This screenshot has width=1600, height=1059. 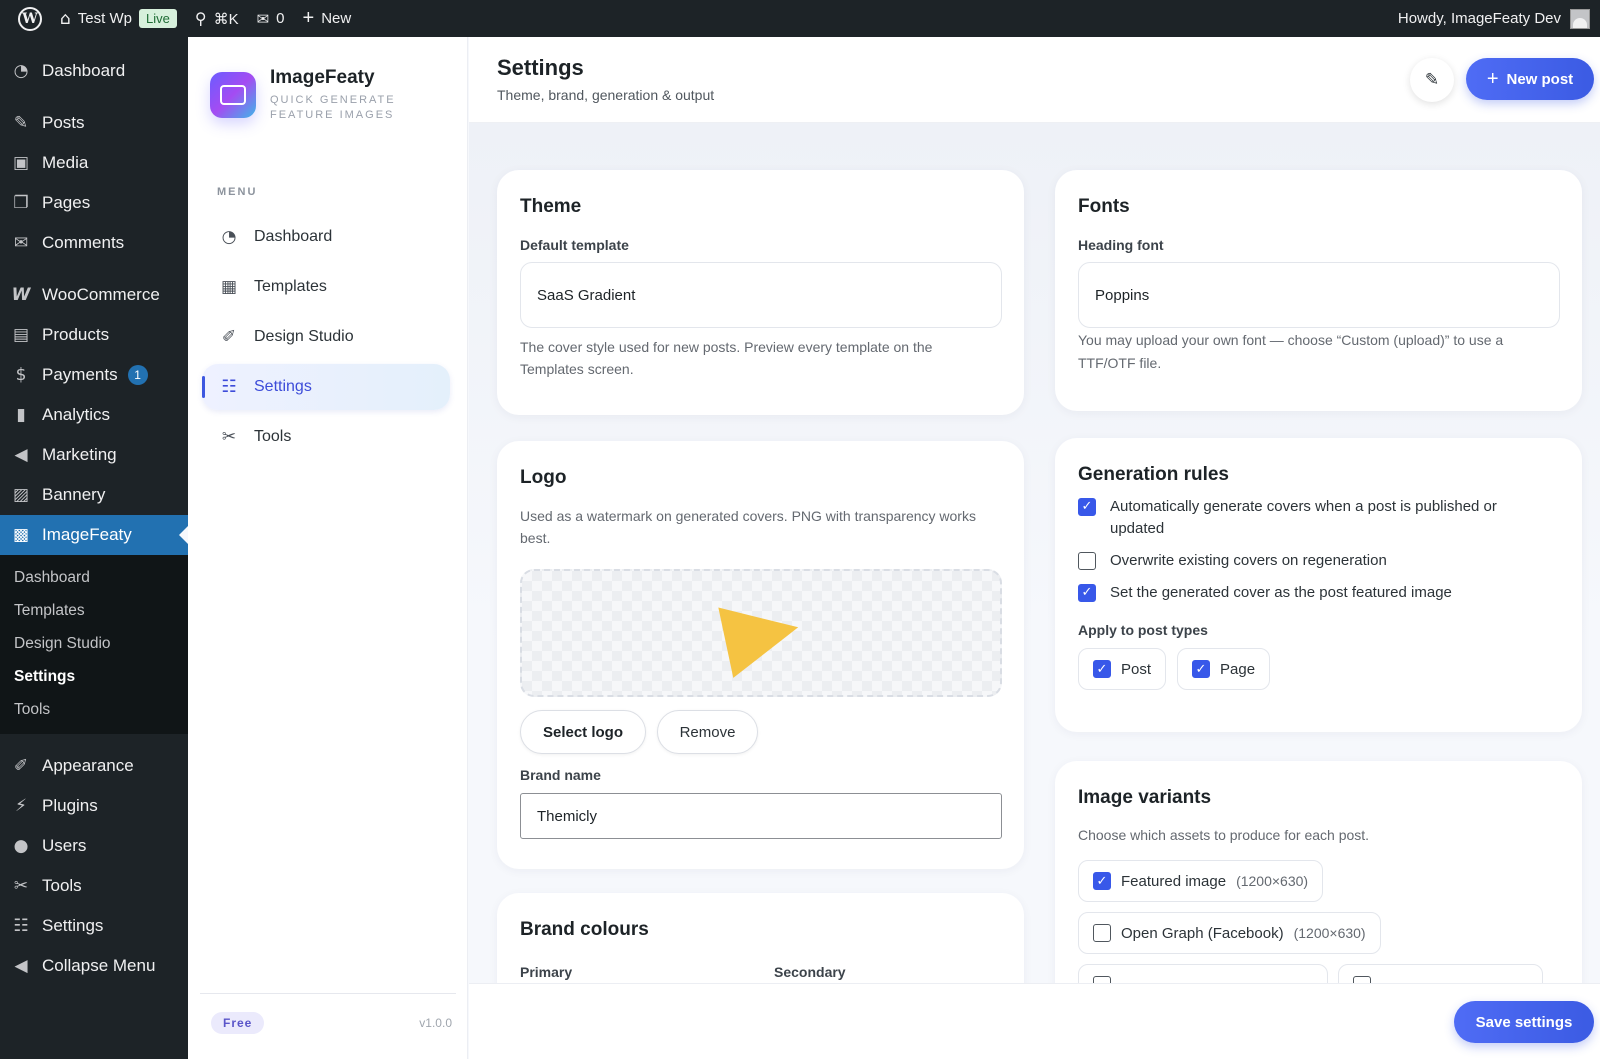 I want to click on bar-chart-icon: ▮, so click(x=21, y=415).